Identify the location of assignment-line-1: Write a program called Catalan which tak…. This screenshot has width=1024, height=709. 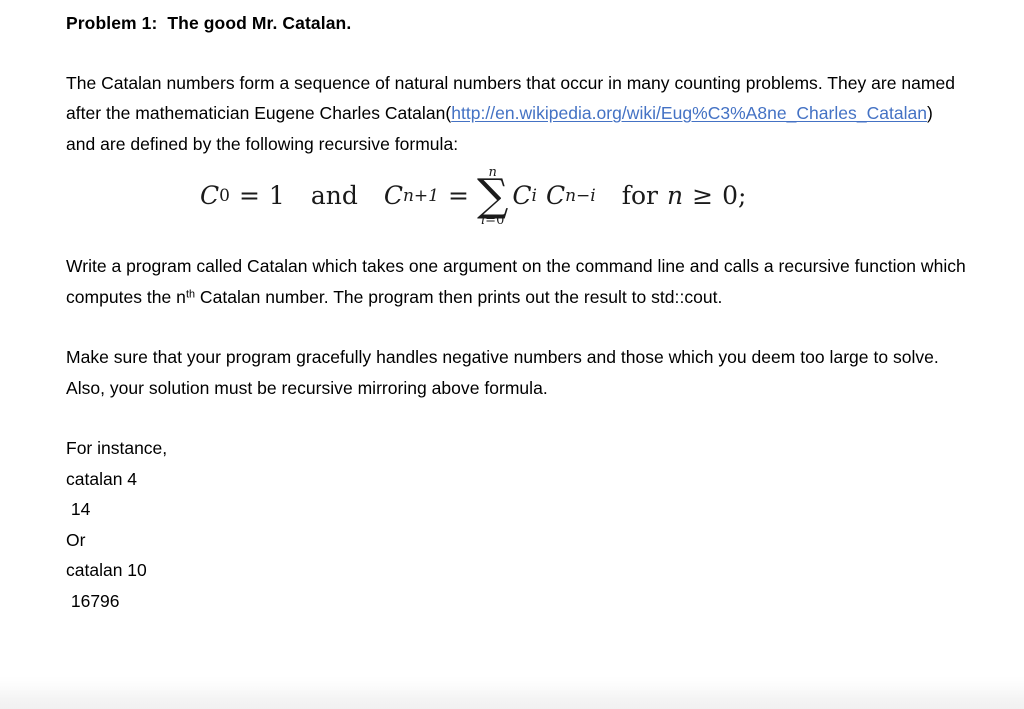
(420, 266).